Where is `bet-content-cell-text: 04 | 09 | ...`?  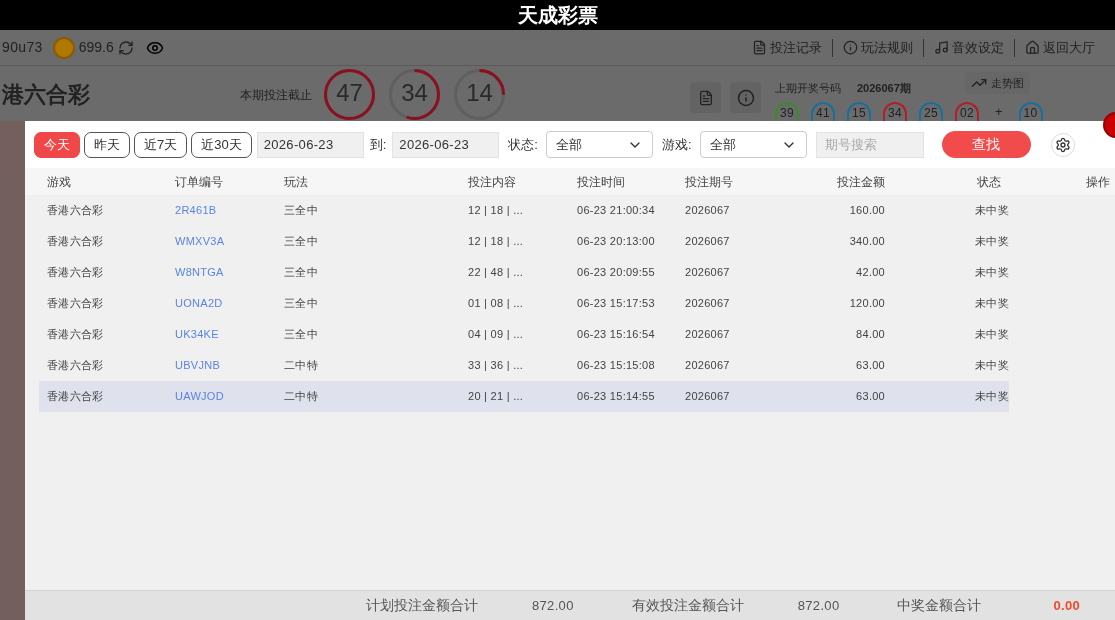 bet-content-cell-text: 04 | 09 | ... is located at coordinates (496, 335).